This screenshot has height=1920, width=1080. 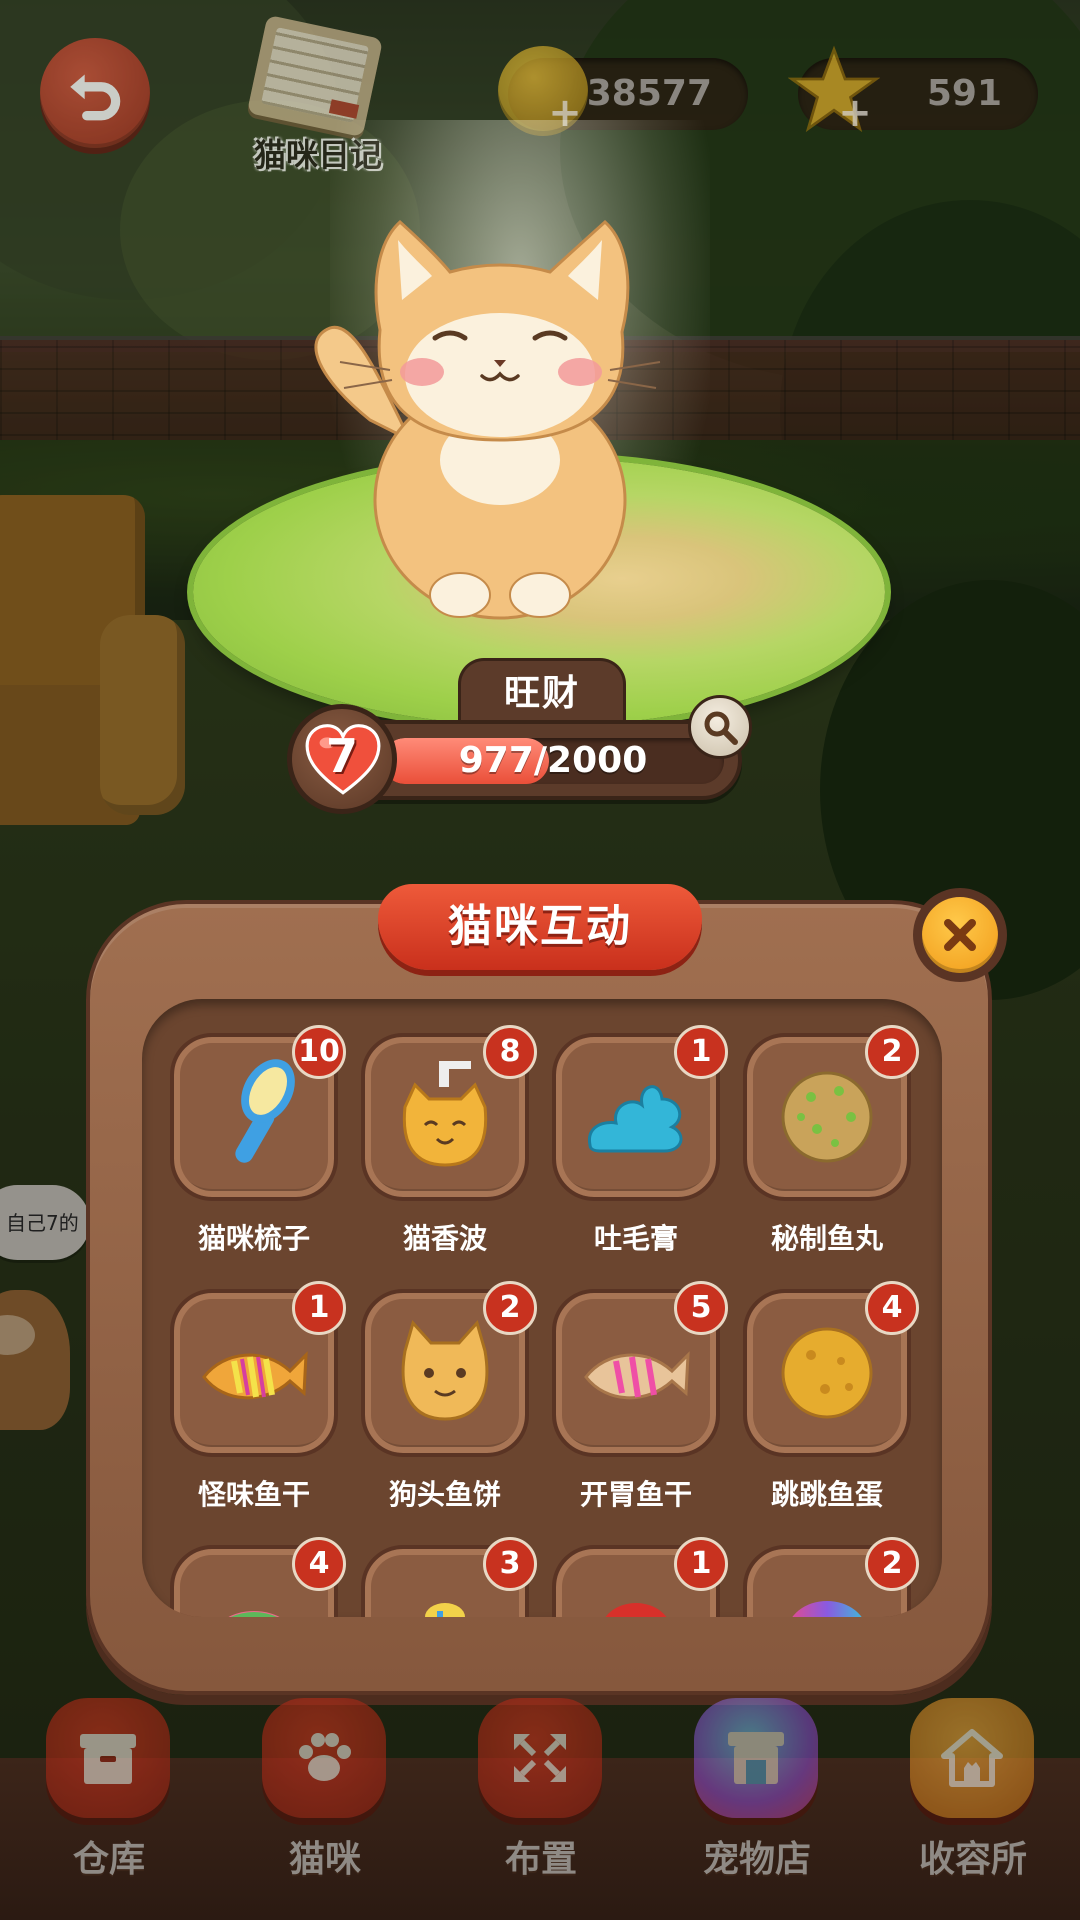 What do you see at coordinates (341, 756) in the screenshot?
I see `affection-level-number: 7` at bounding box center [341, 756].